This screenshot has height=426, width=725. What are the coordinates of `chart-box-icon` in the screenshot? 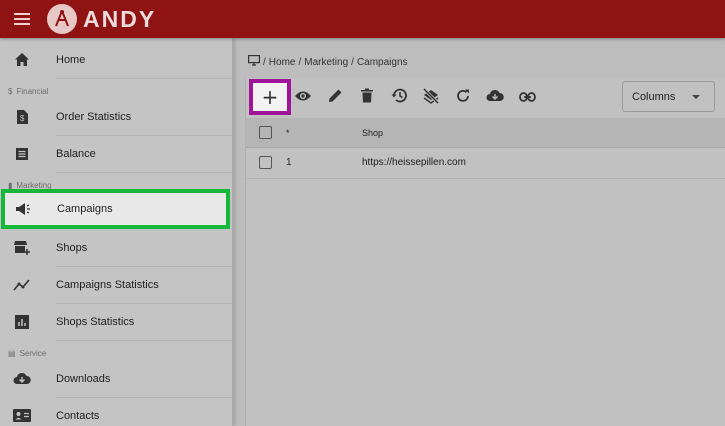 It's located at (22, 322).